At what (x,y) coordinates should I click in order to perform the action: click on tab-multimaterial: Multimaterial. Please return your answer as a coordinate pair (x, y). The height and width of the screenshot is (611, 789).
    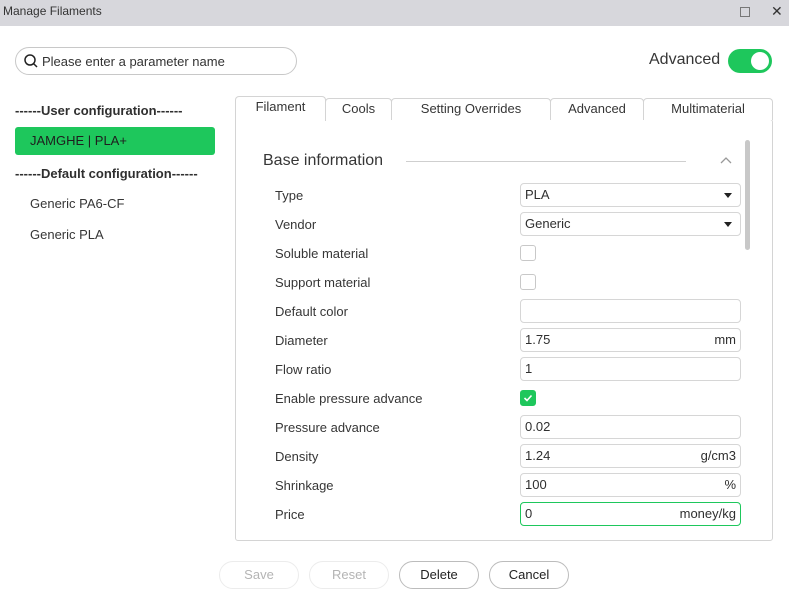
    Looking at the image, I should click on (708, 109).